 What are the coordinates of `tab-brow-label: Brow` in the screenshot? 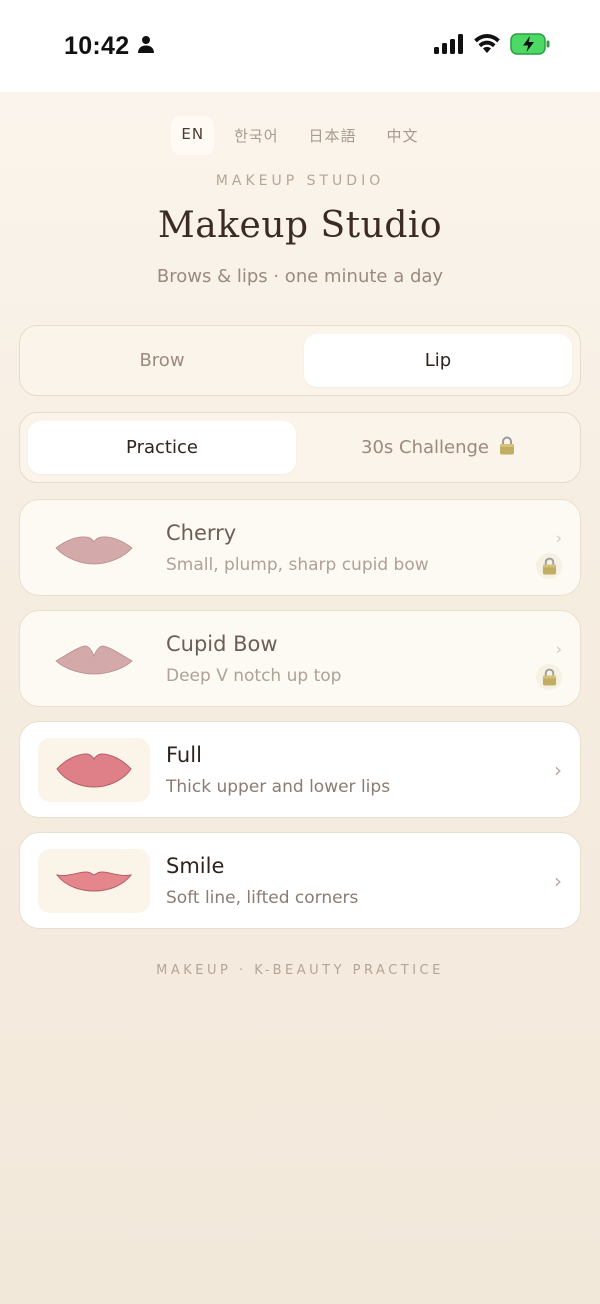 It's located at (162, 360).